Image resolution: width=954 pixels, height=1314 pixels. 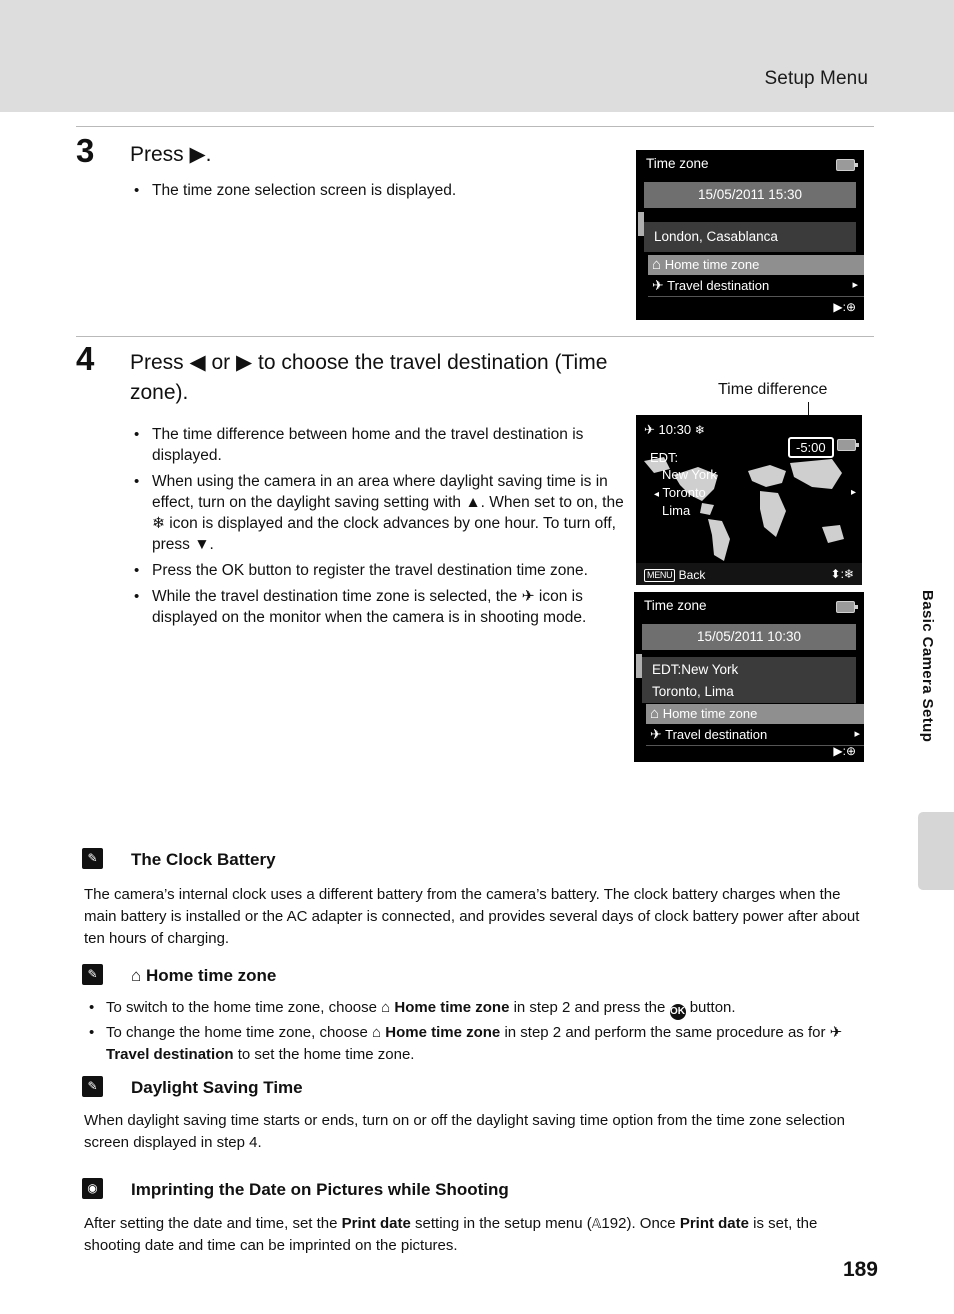 I want to click on section-tab: Basic Camera Setup, so click(x=934, y=740).